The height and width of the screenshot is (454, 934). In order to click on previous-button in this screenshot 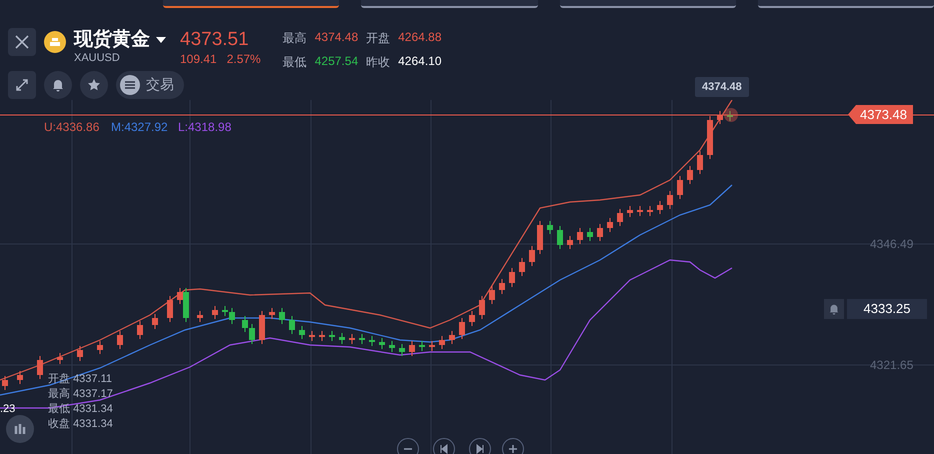, I will do `click(444, 446)`.